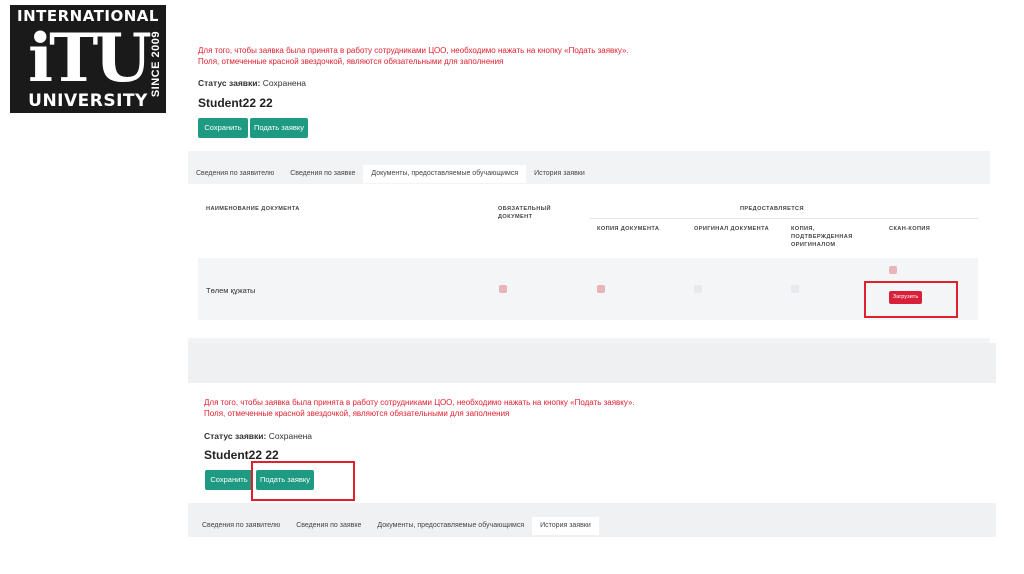  I want to click on tab-history-bottom: История заявки, so click(565, 526).